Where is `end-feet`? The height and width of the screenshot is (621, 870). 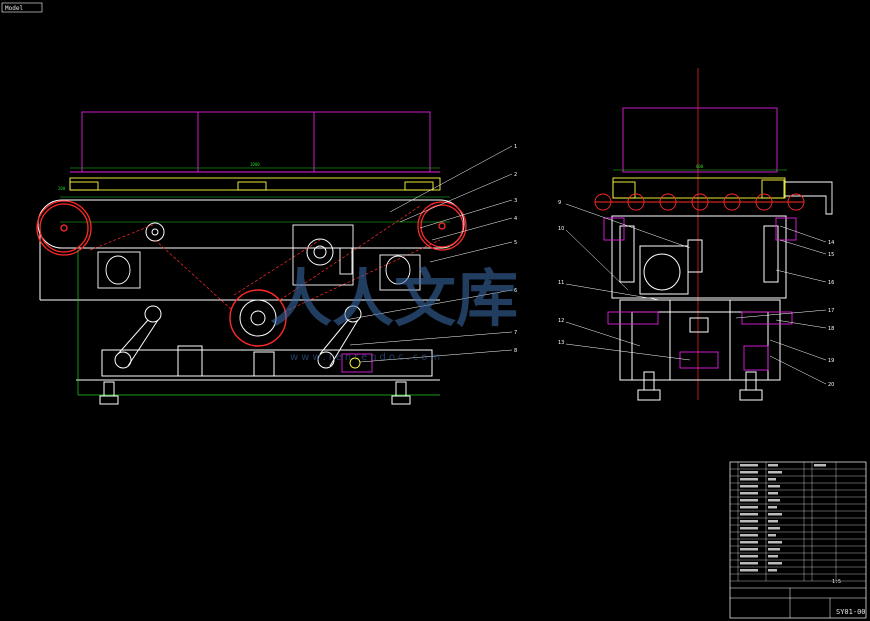 end-feet is located at coordinates (700, 386).